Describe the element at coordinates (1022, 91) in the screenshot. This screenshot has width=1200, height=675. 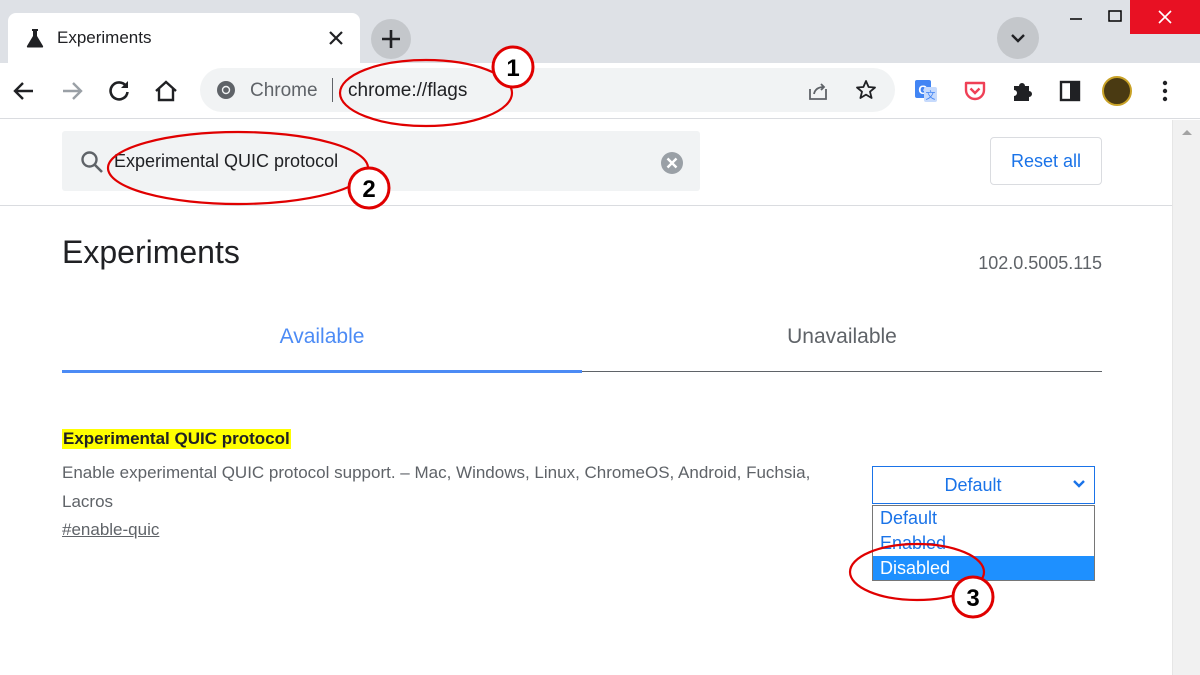
I see `puzzle-icon` at that location.